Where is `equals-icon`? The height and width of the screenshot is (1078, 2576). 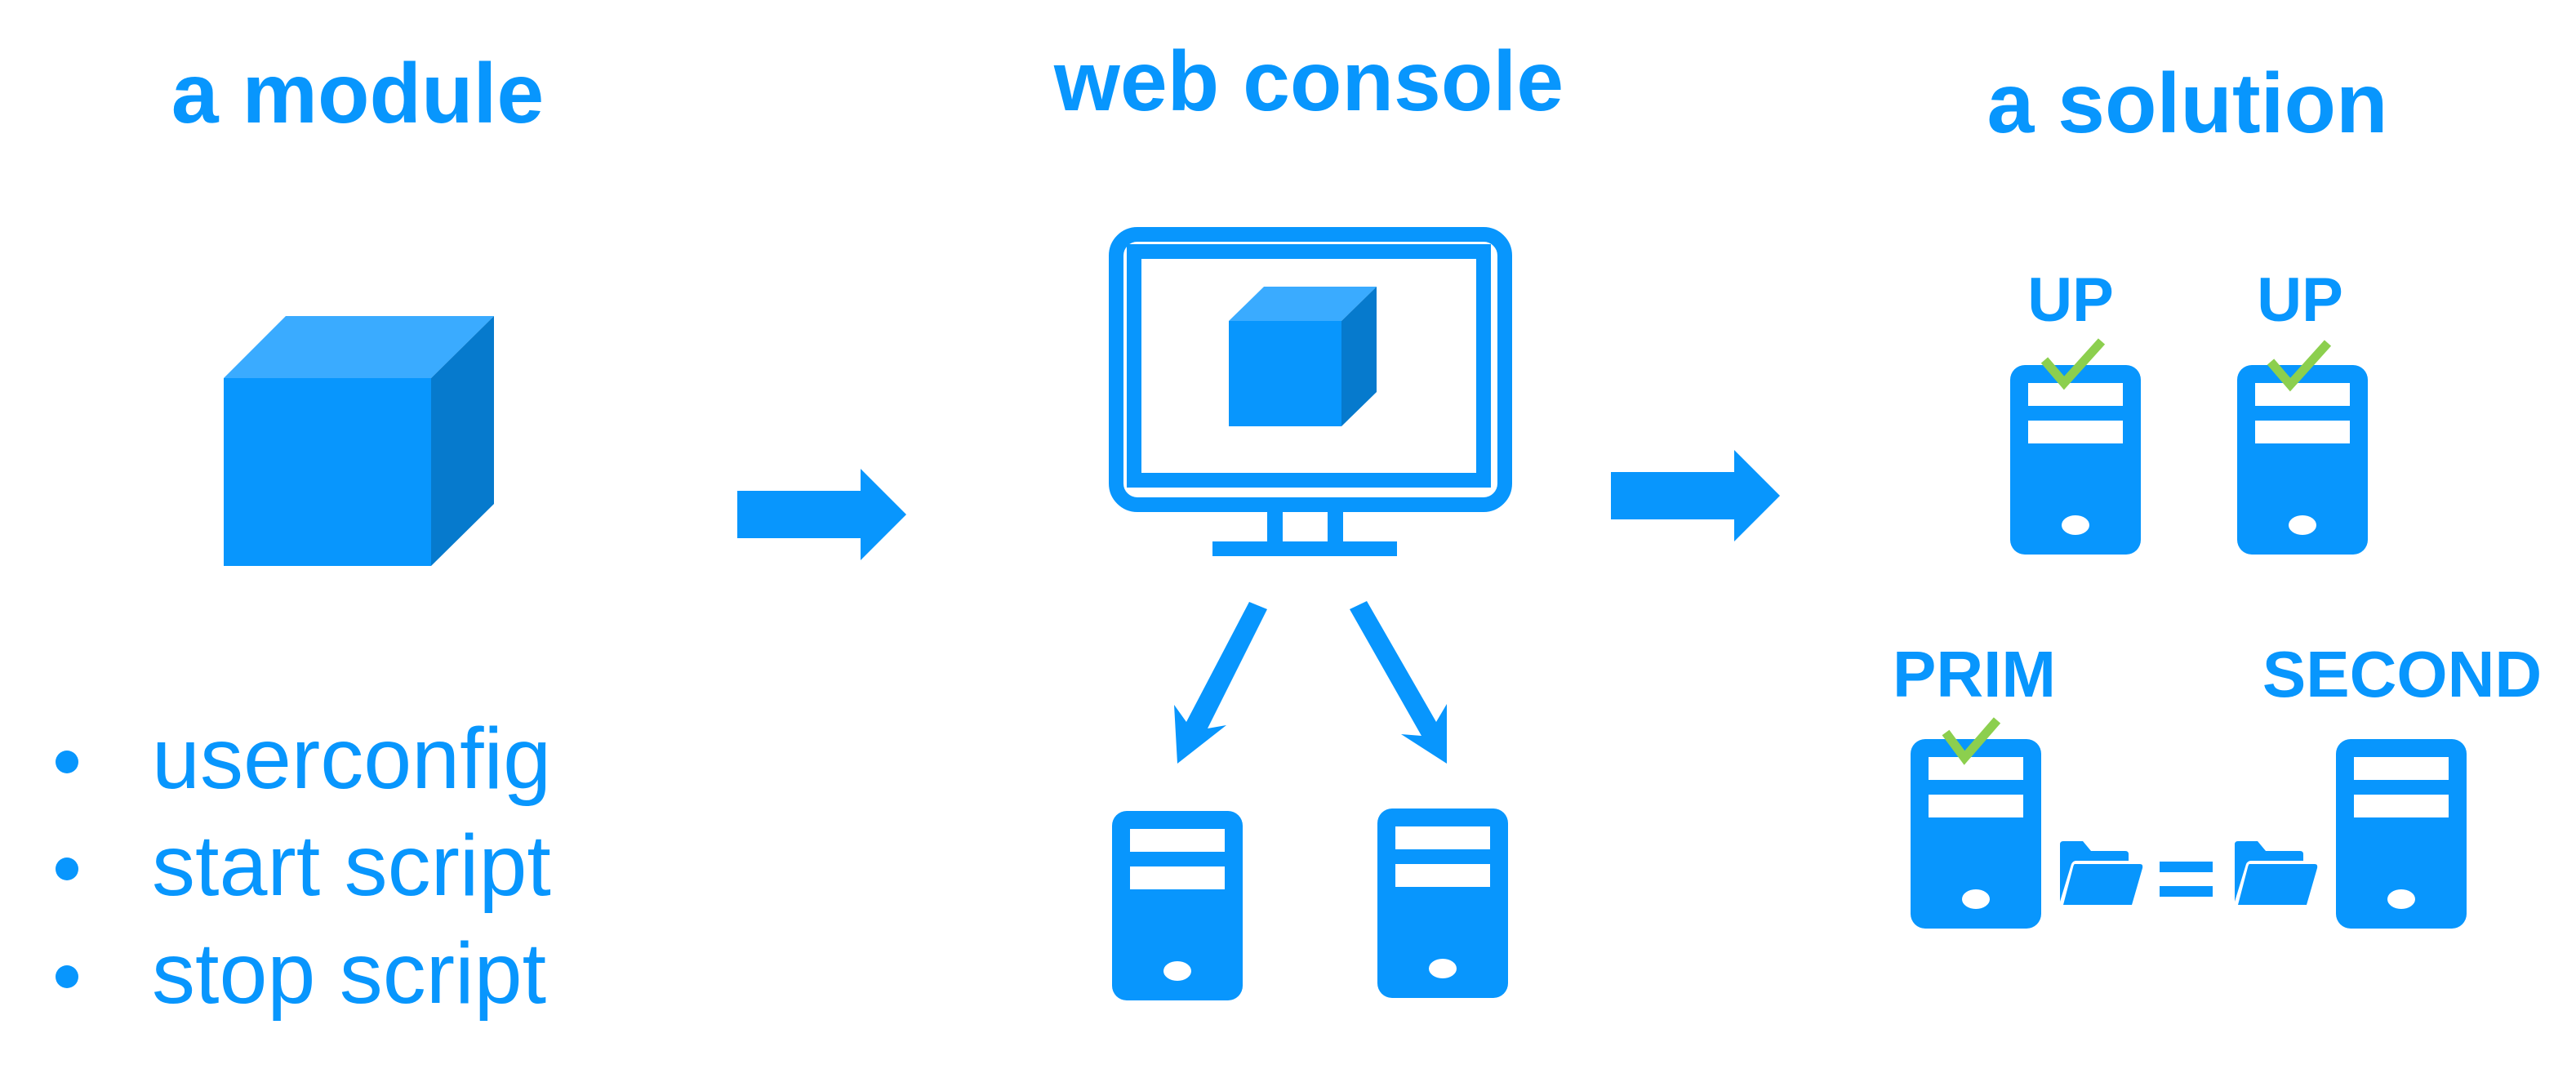 equals-icon is located at coordinates (2186, 879).